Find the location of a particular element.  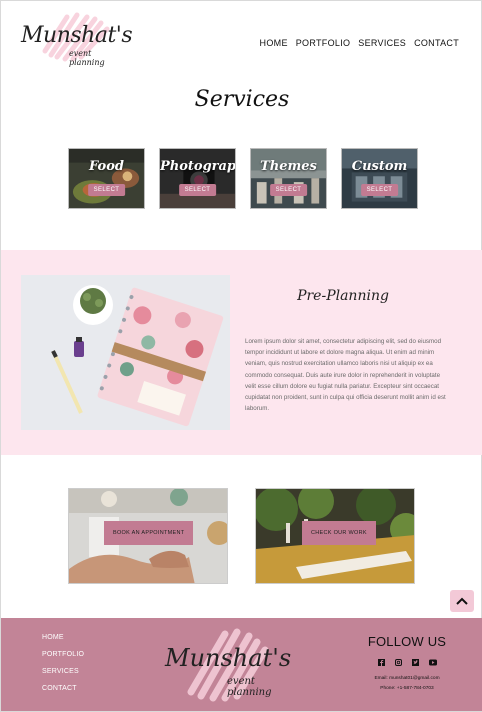

footer-logo: Munshat's event planning is located at coordinates (231, 664).